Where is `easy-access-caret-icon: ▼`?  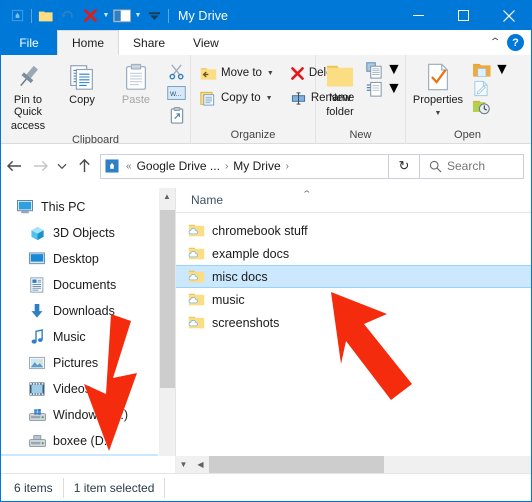 easy-access-caret-icon: ▼ is located at coordinates (394, 89).